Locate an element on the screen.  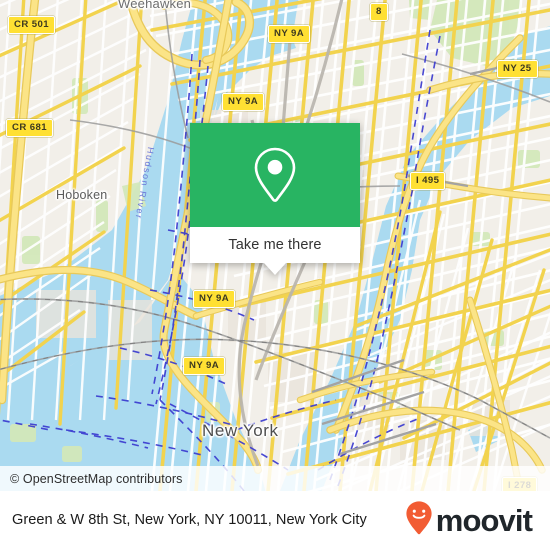
location-popup-card: Take me there is located at coordinates (275, 199).